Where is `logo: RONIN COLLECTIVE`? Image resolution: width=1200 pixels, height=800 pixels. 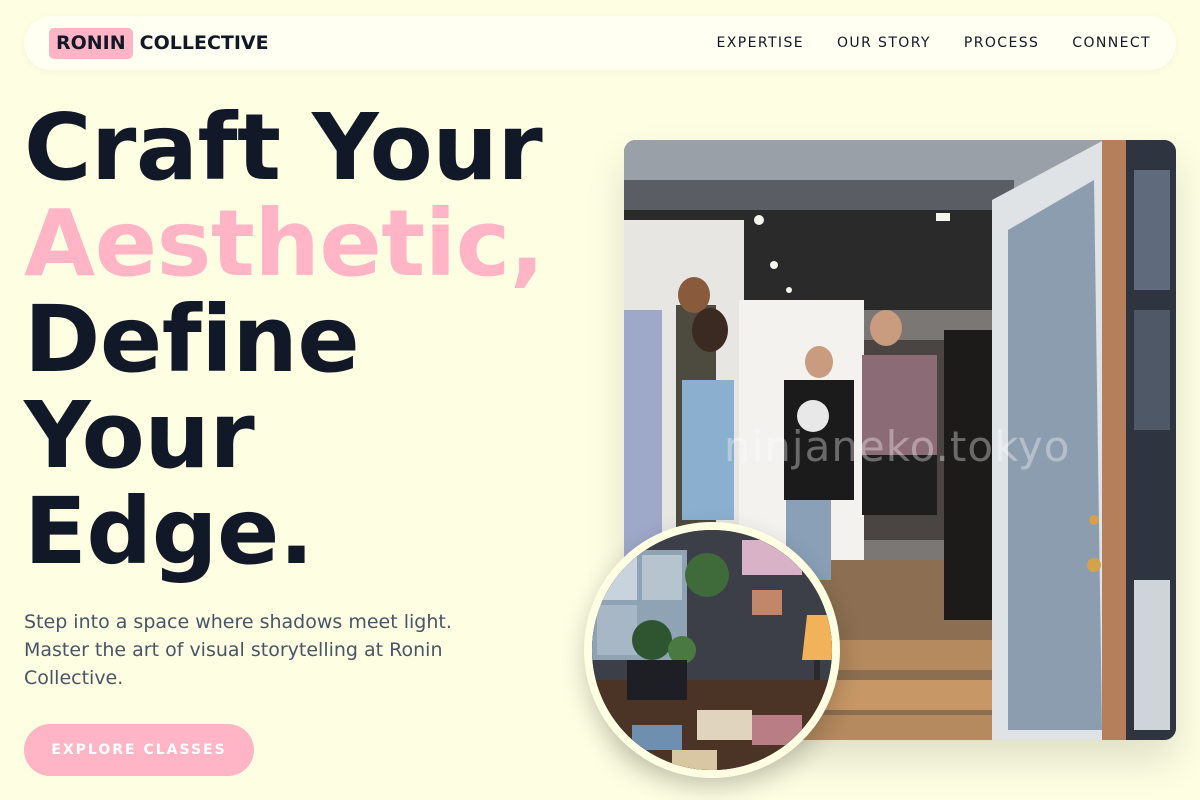
logo: RONIN COLLECTIVE is located at coordinates (159, 43).